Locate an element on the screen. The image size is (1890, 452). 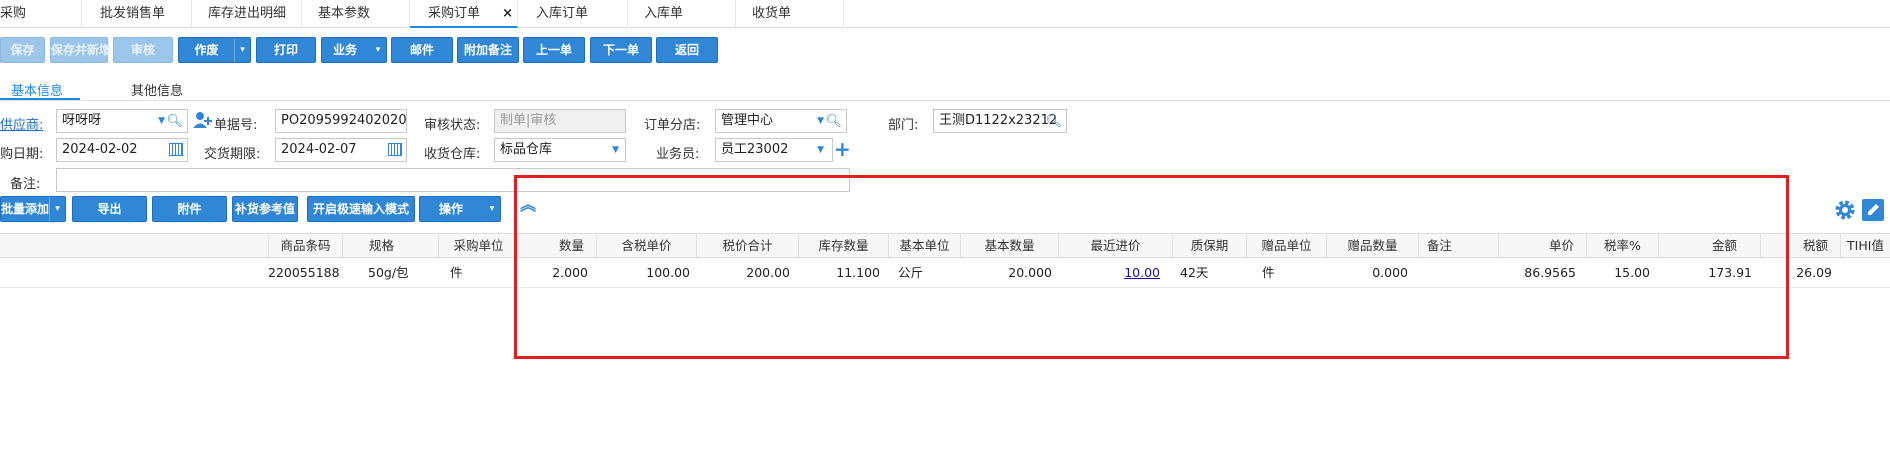
export-button: 导出 is located at coordinates (109, 209).